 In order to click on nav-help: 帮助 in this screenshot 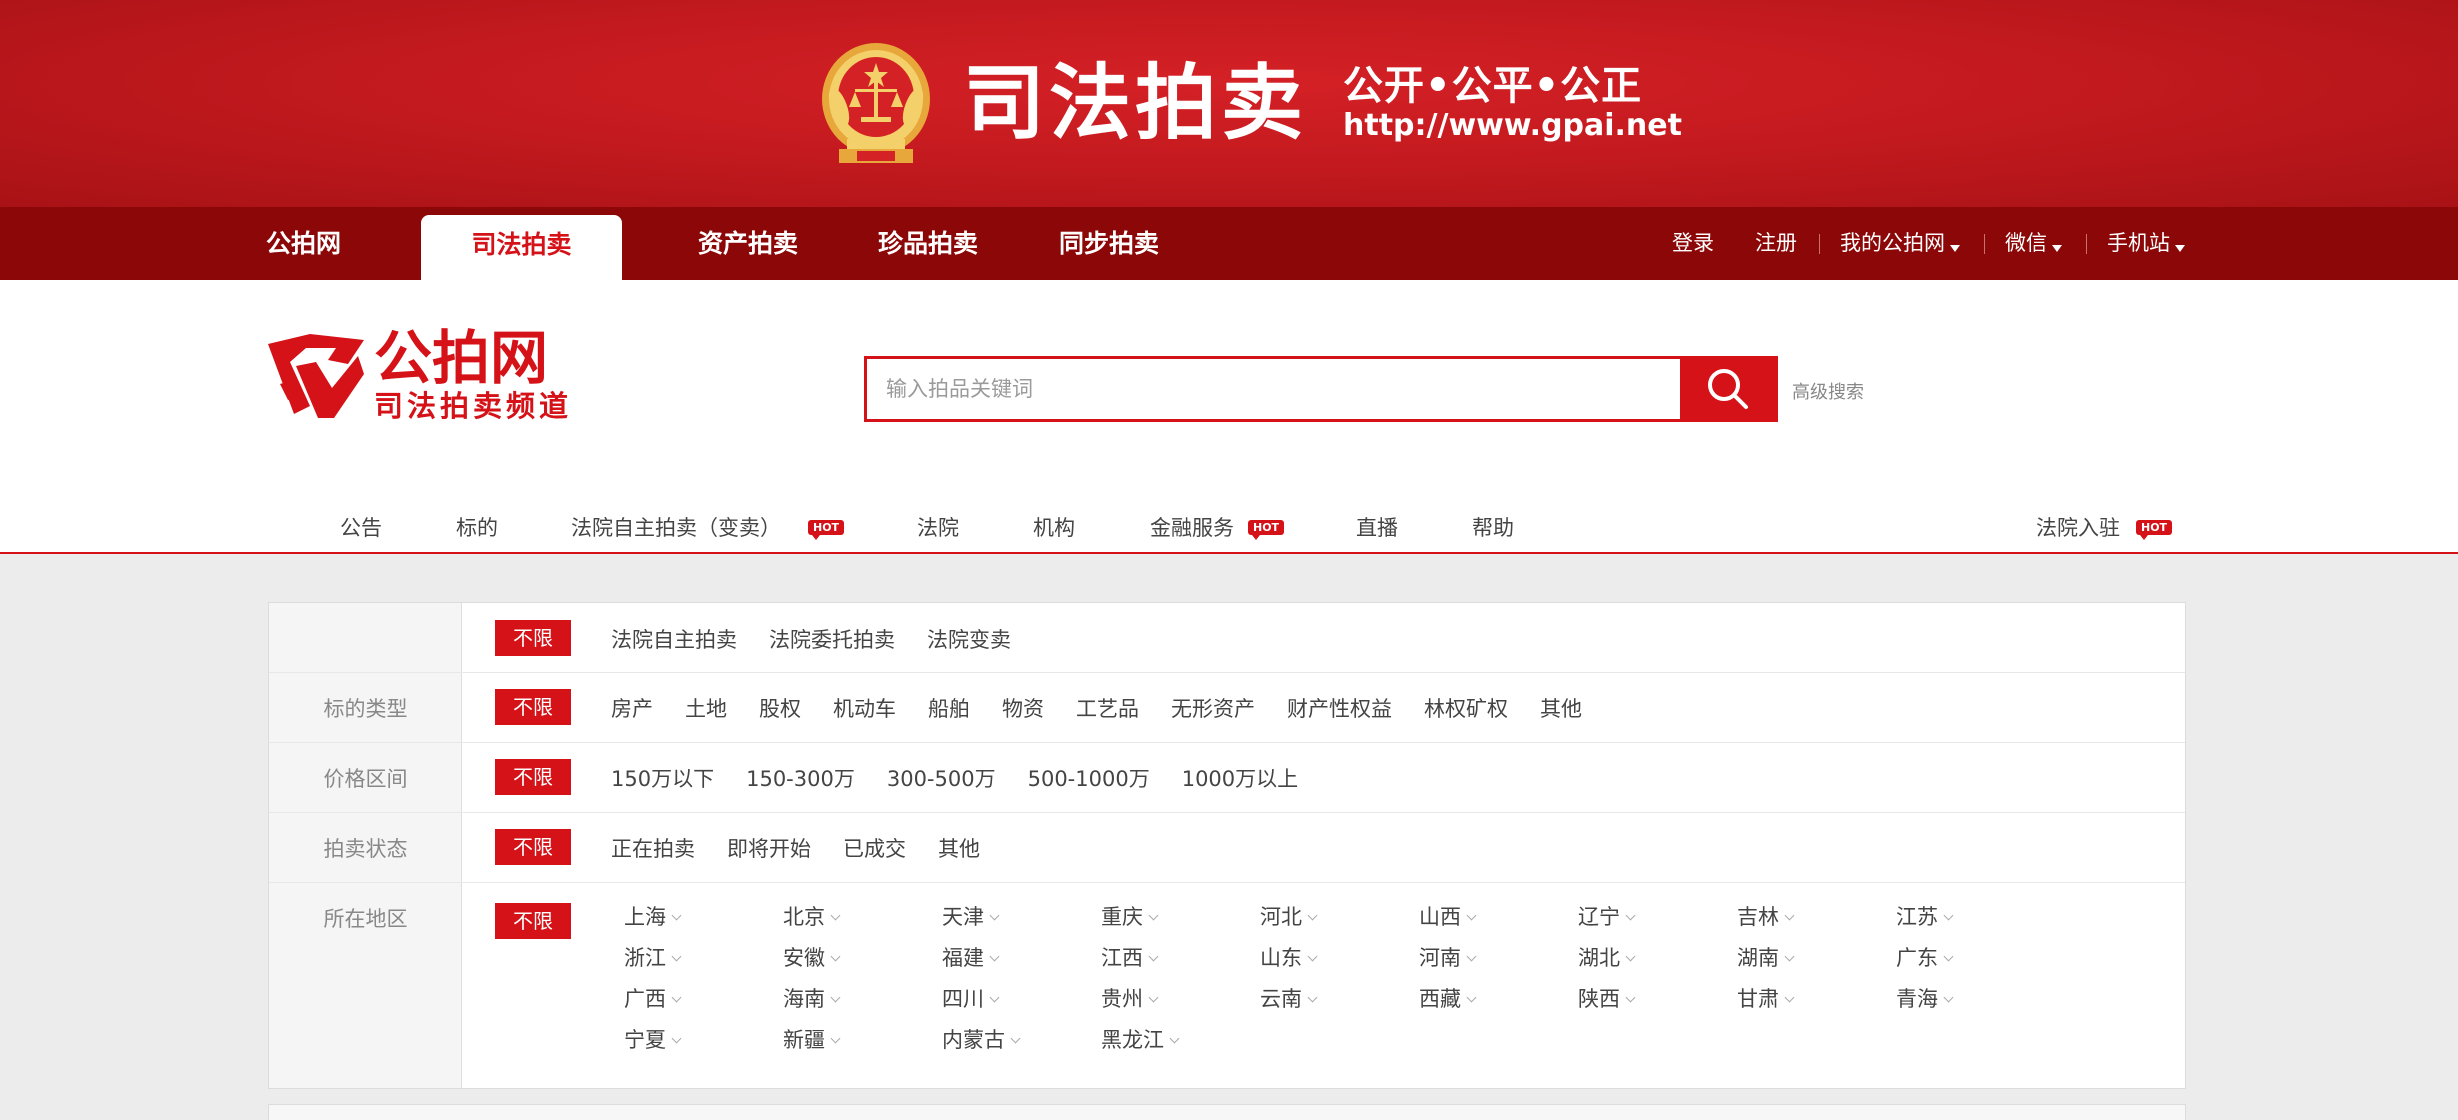, I will do `click(1493, 528)`.